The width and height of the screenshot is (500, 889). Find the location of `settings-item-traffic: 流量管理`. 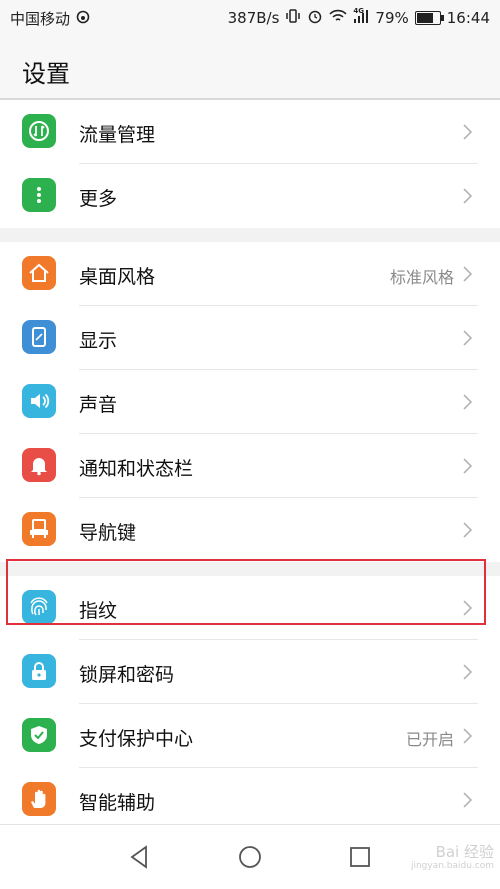

settings-item-traffic: 流量管理 is located at coordinates (250, 132).